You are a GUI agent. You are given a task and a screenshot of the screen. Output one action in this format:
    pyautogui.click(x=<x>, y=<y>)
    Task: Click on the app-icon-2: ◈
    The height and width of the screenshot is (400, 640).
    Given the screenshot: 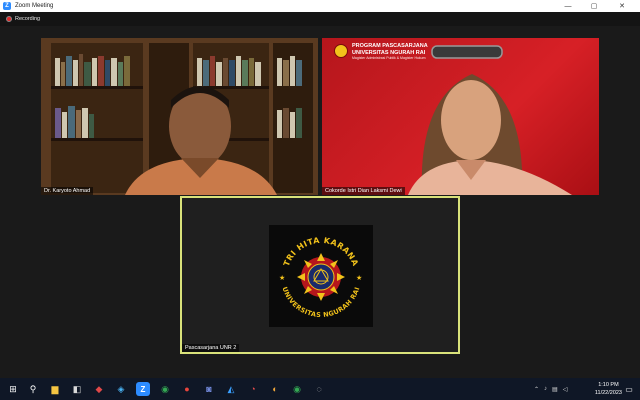 What is the action you would take?
    pyautogui.click(x=121, y=389)
    